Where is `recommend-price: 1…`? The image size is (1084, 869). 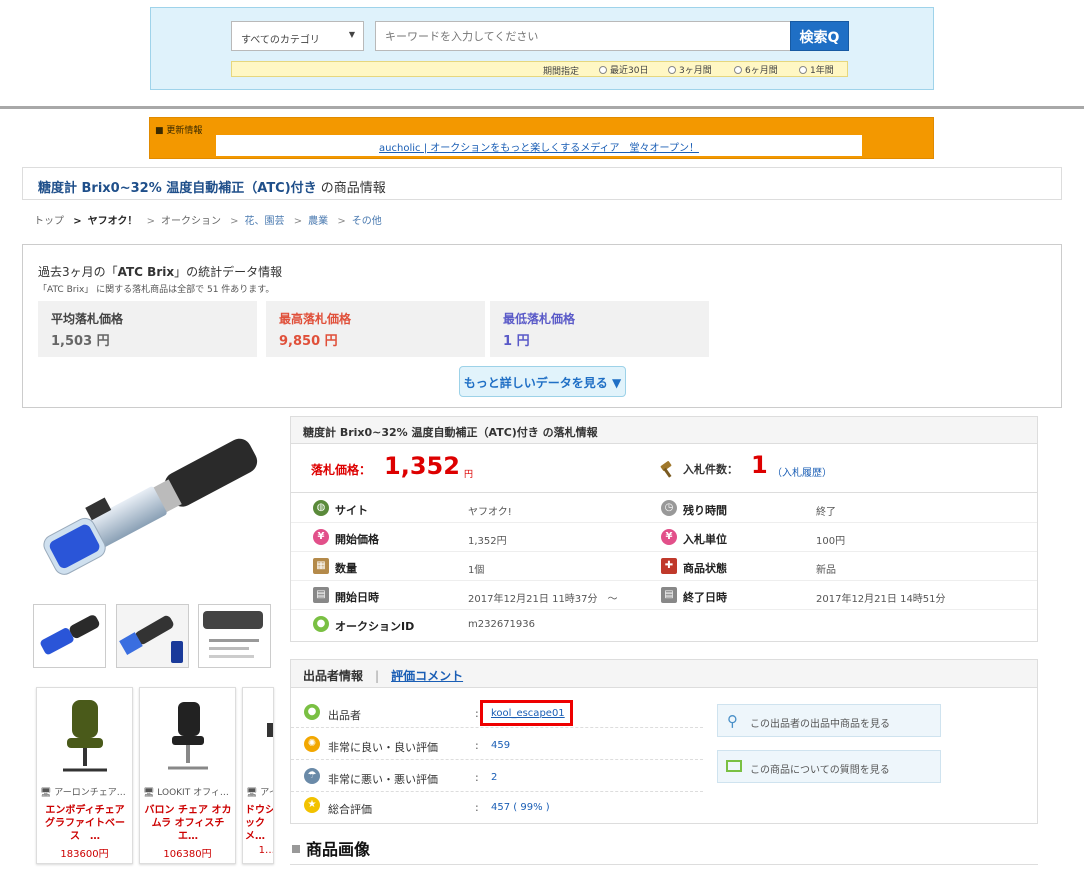 recommend-price: 1… is located at coordinates (266, 850).